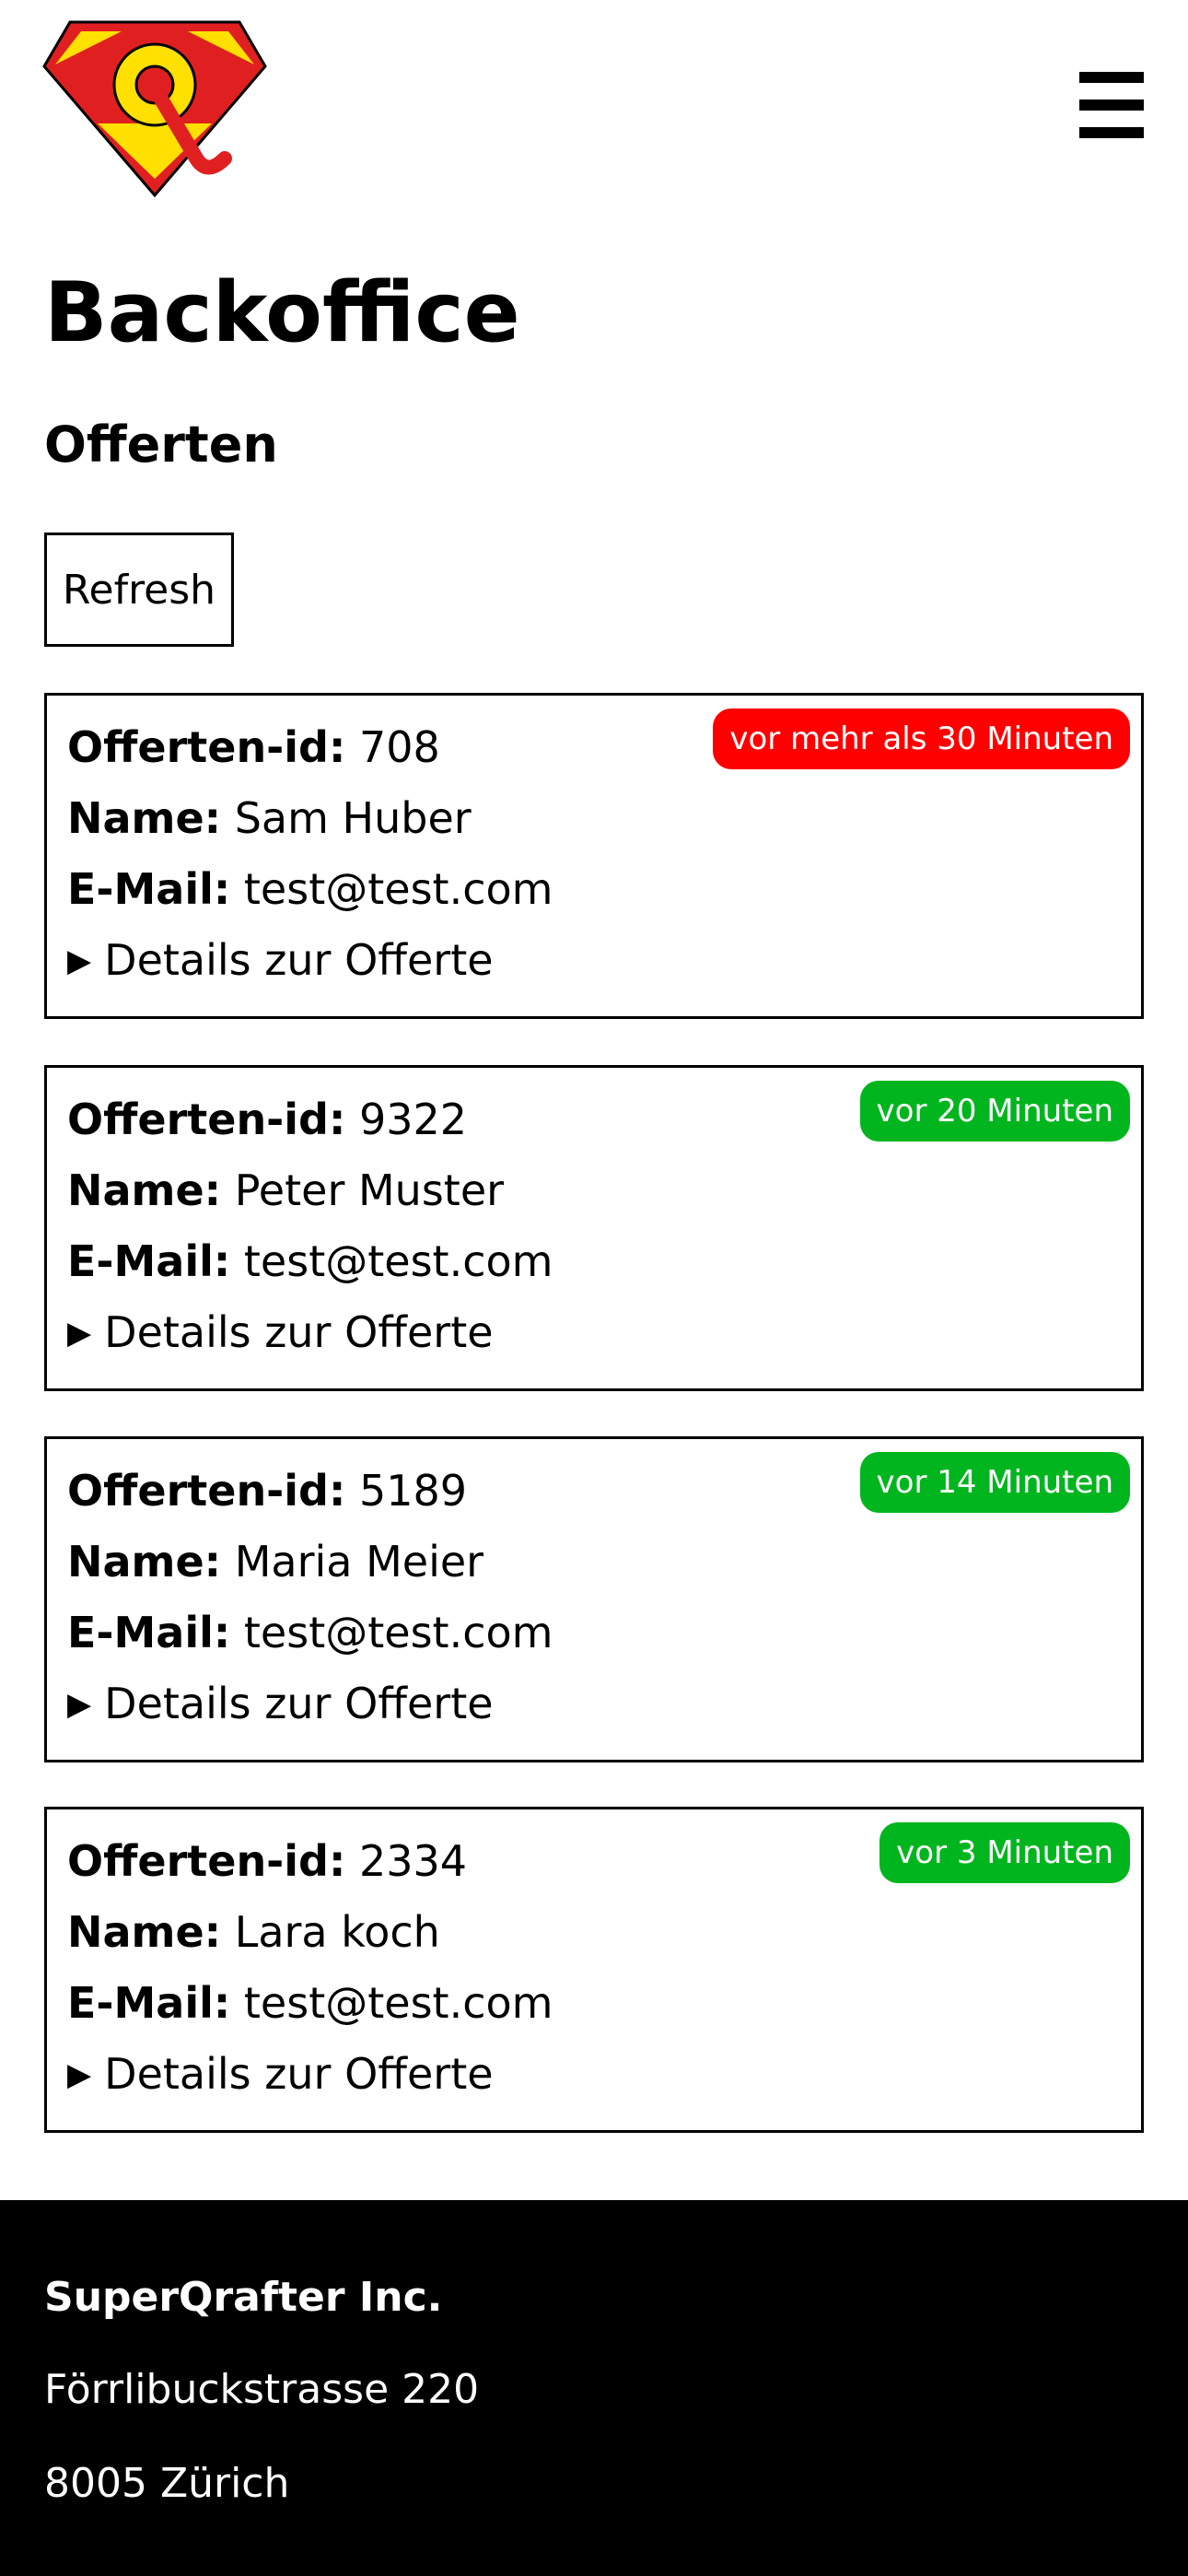  What do you see at coordinates (1004, 1852) in the screenshot?
I see `time-badge: vor 3 Minuten` at bounding box center [1004, 1852].